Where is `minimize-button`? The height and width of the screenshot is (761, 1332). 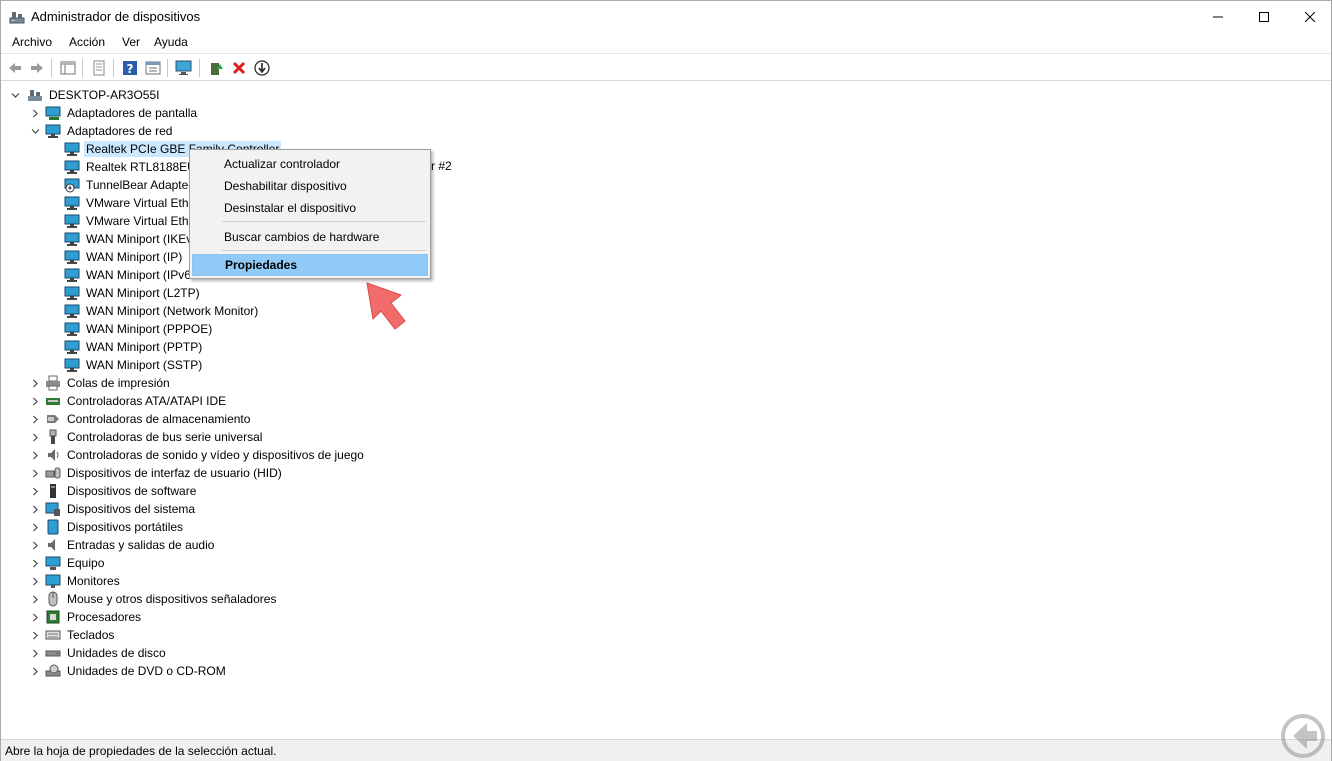 minimize-button is located at coordinates (1218, 16).